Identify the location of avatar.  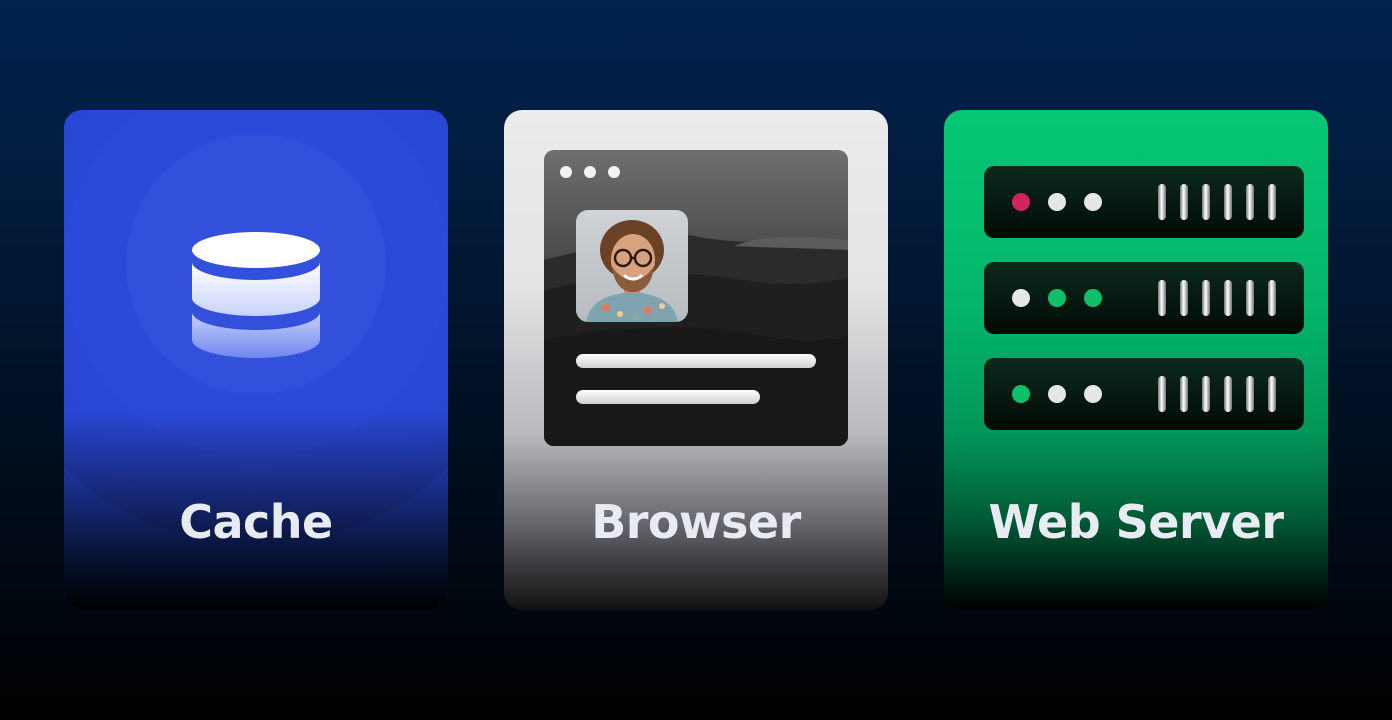
(632, 266).